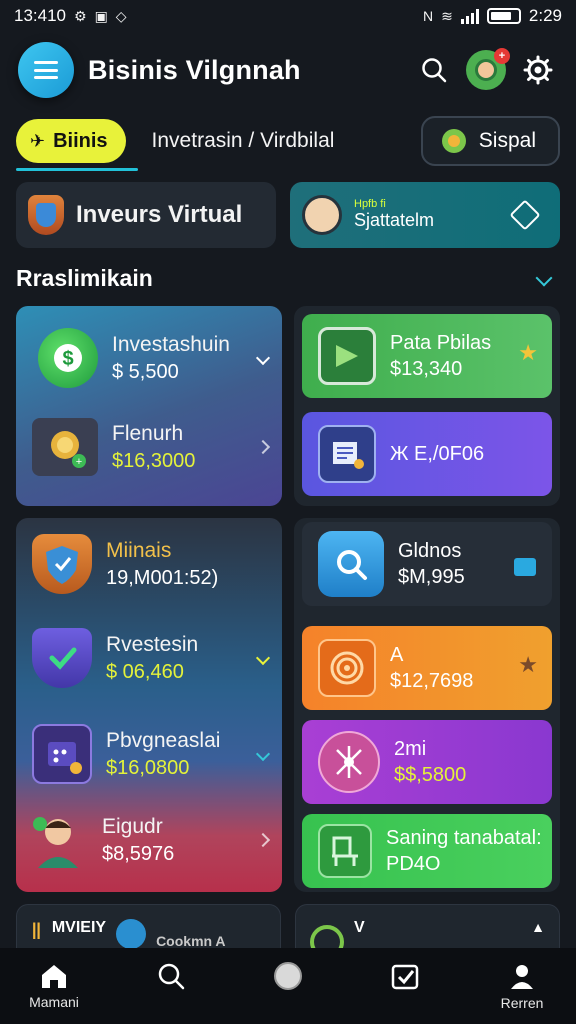  Describe the element at coordinates (286, 141) in the screenshot. I see `tab-investasi: Invetrasin / Virdbilal` at that location.